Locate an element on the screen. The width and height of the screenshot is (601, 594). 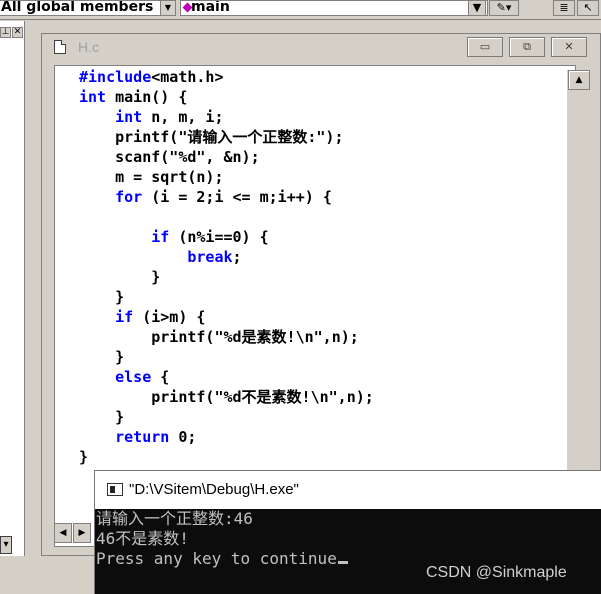
console-titlebar: "D:\VSitem\Debug\H.exe" is located at coordinates (348, 490).